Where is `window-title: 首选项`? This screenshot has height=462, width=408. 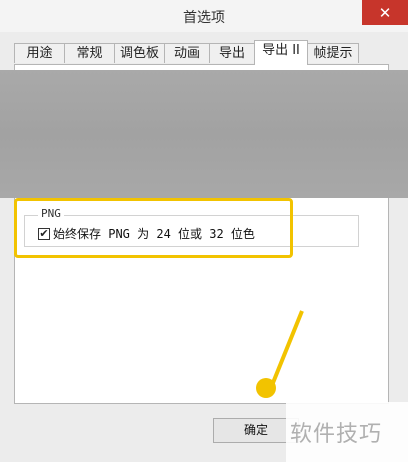
window-title: 首选项 is located at coordinates (204, 18).